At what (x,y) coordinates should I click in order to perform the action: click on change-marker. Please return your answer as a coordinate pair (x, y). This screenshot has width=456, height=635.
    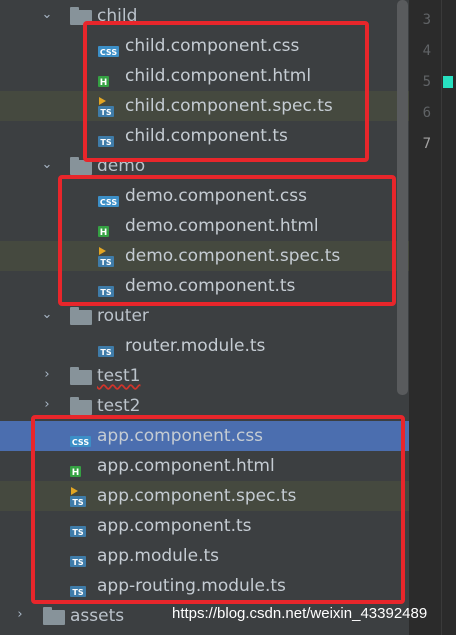
    Looking at the image, I should click on (448, 82).